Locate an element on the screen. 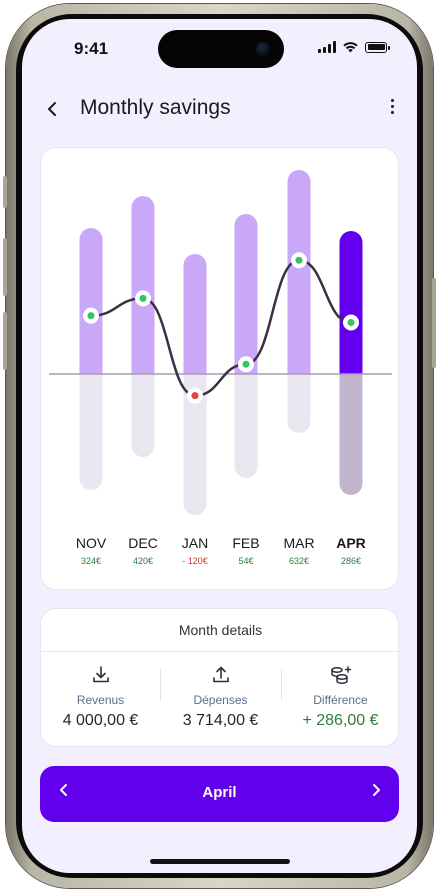 The image size is (439, 892). wifi-icon is located at coordinates (350, 47).